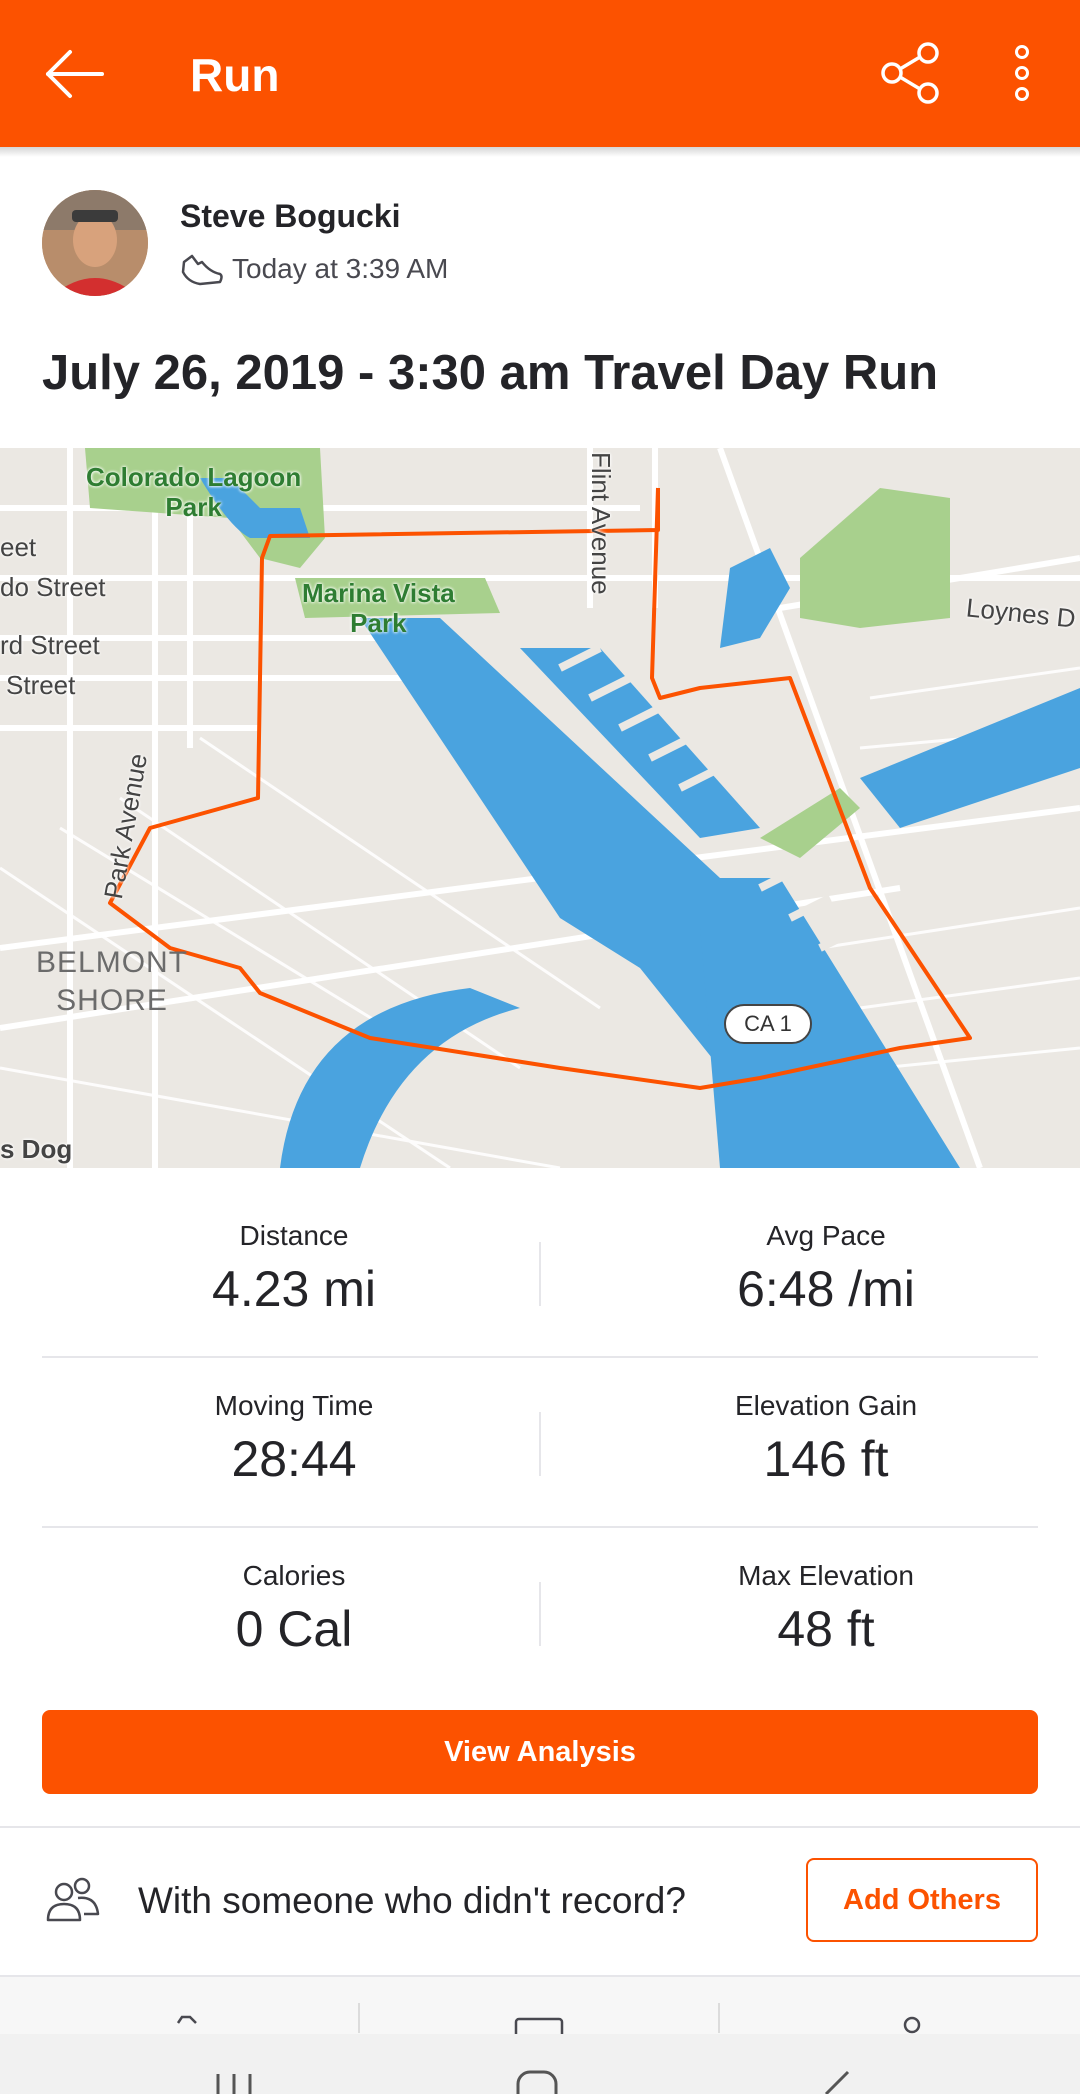 The height and width of the screenshot is (2094, 1080). Describe the element at coordinates (235, 75) in the screenshot. I see `page-title: Run` at that location.